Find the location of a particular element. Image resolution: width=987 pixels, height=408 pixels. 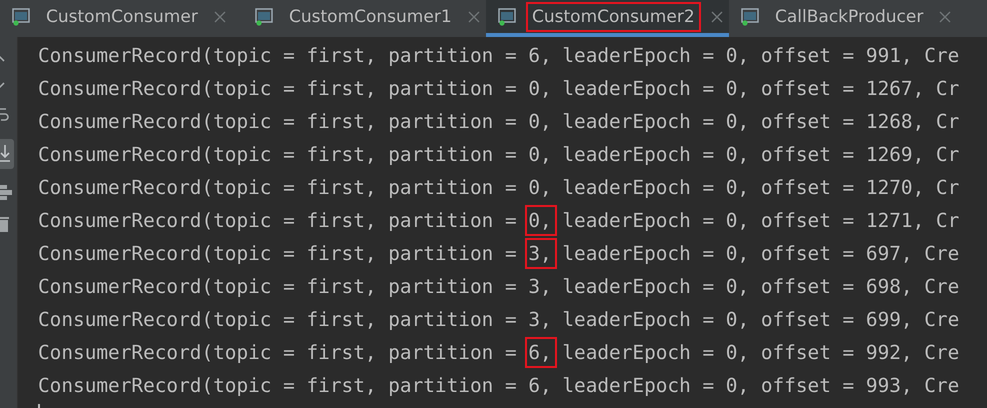

console-tab: CallBackProducer is located at coordinates (858, 18).